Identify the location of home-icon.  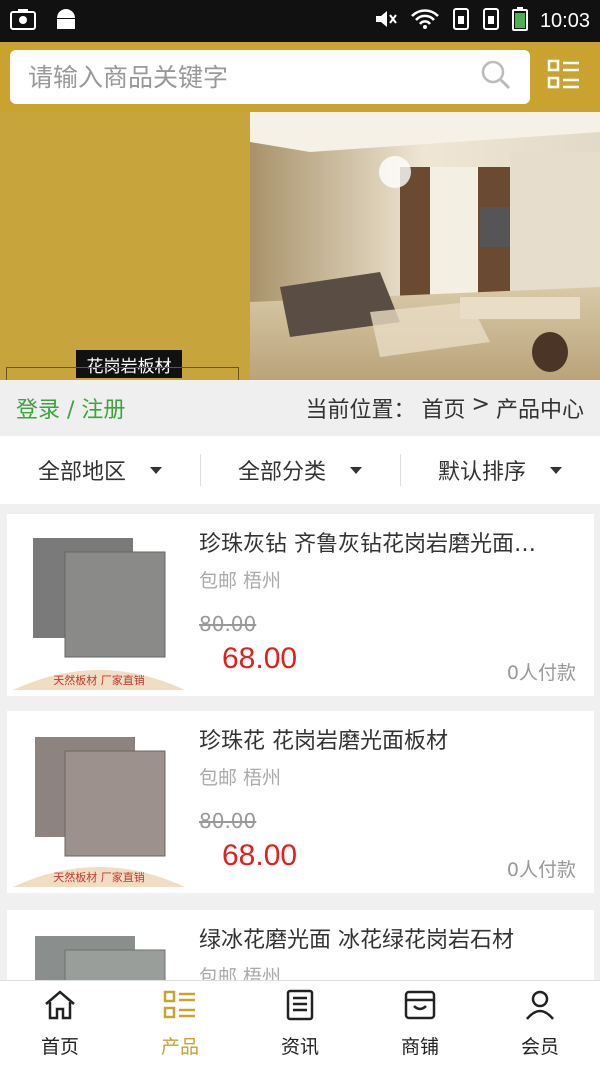
(60, 1007).